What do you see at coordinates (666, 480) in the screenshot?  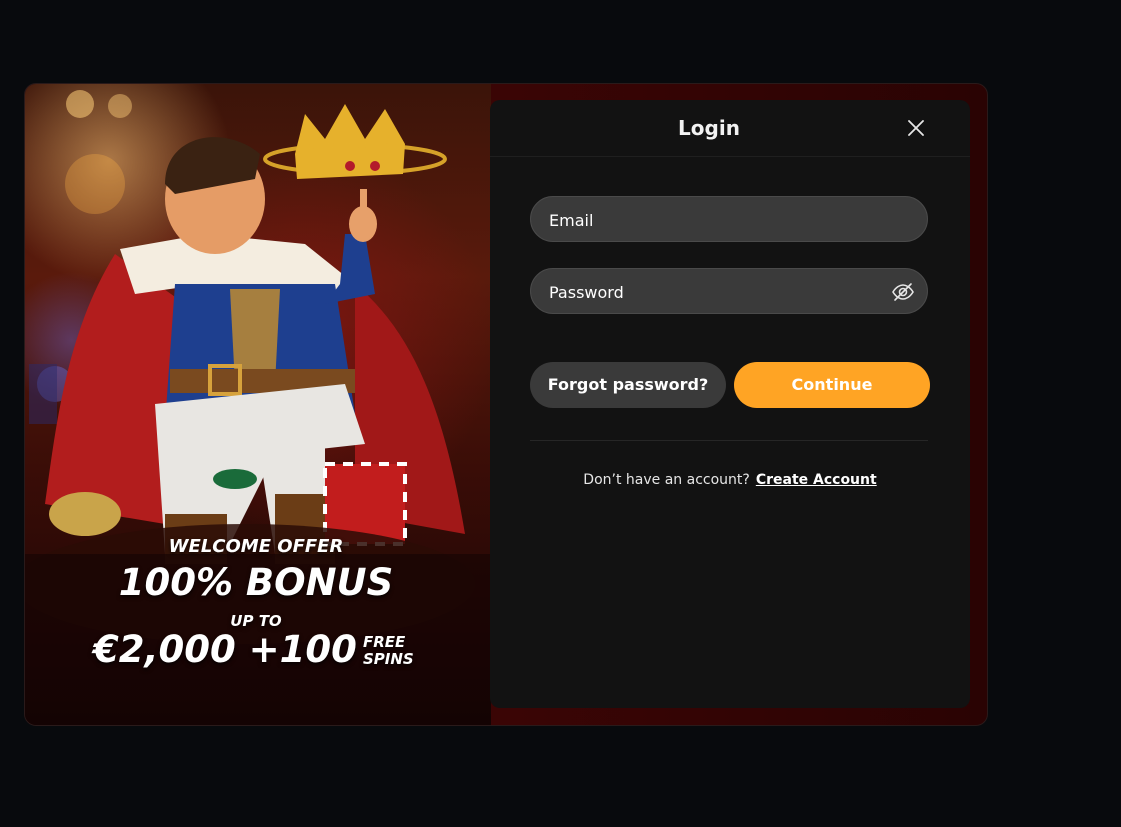 I see `no-account-text: Don’t have an account?` at bounding box center [666, 480].